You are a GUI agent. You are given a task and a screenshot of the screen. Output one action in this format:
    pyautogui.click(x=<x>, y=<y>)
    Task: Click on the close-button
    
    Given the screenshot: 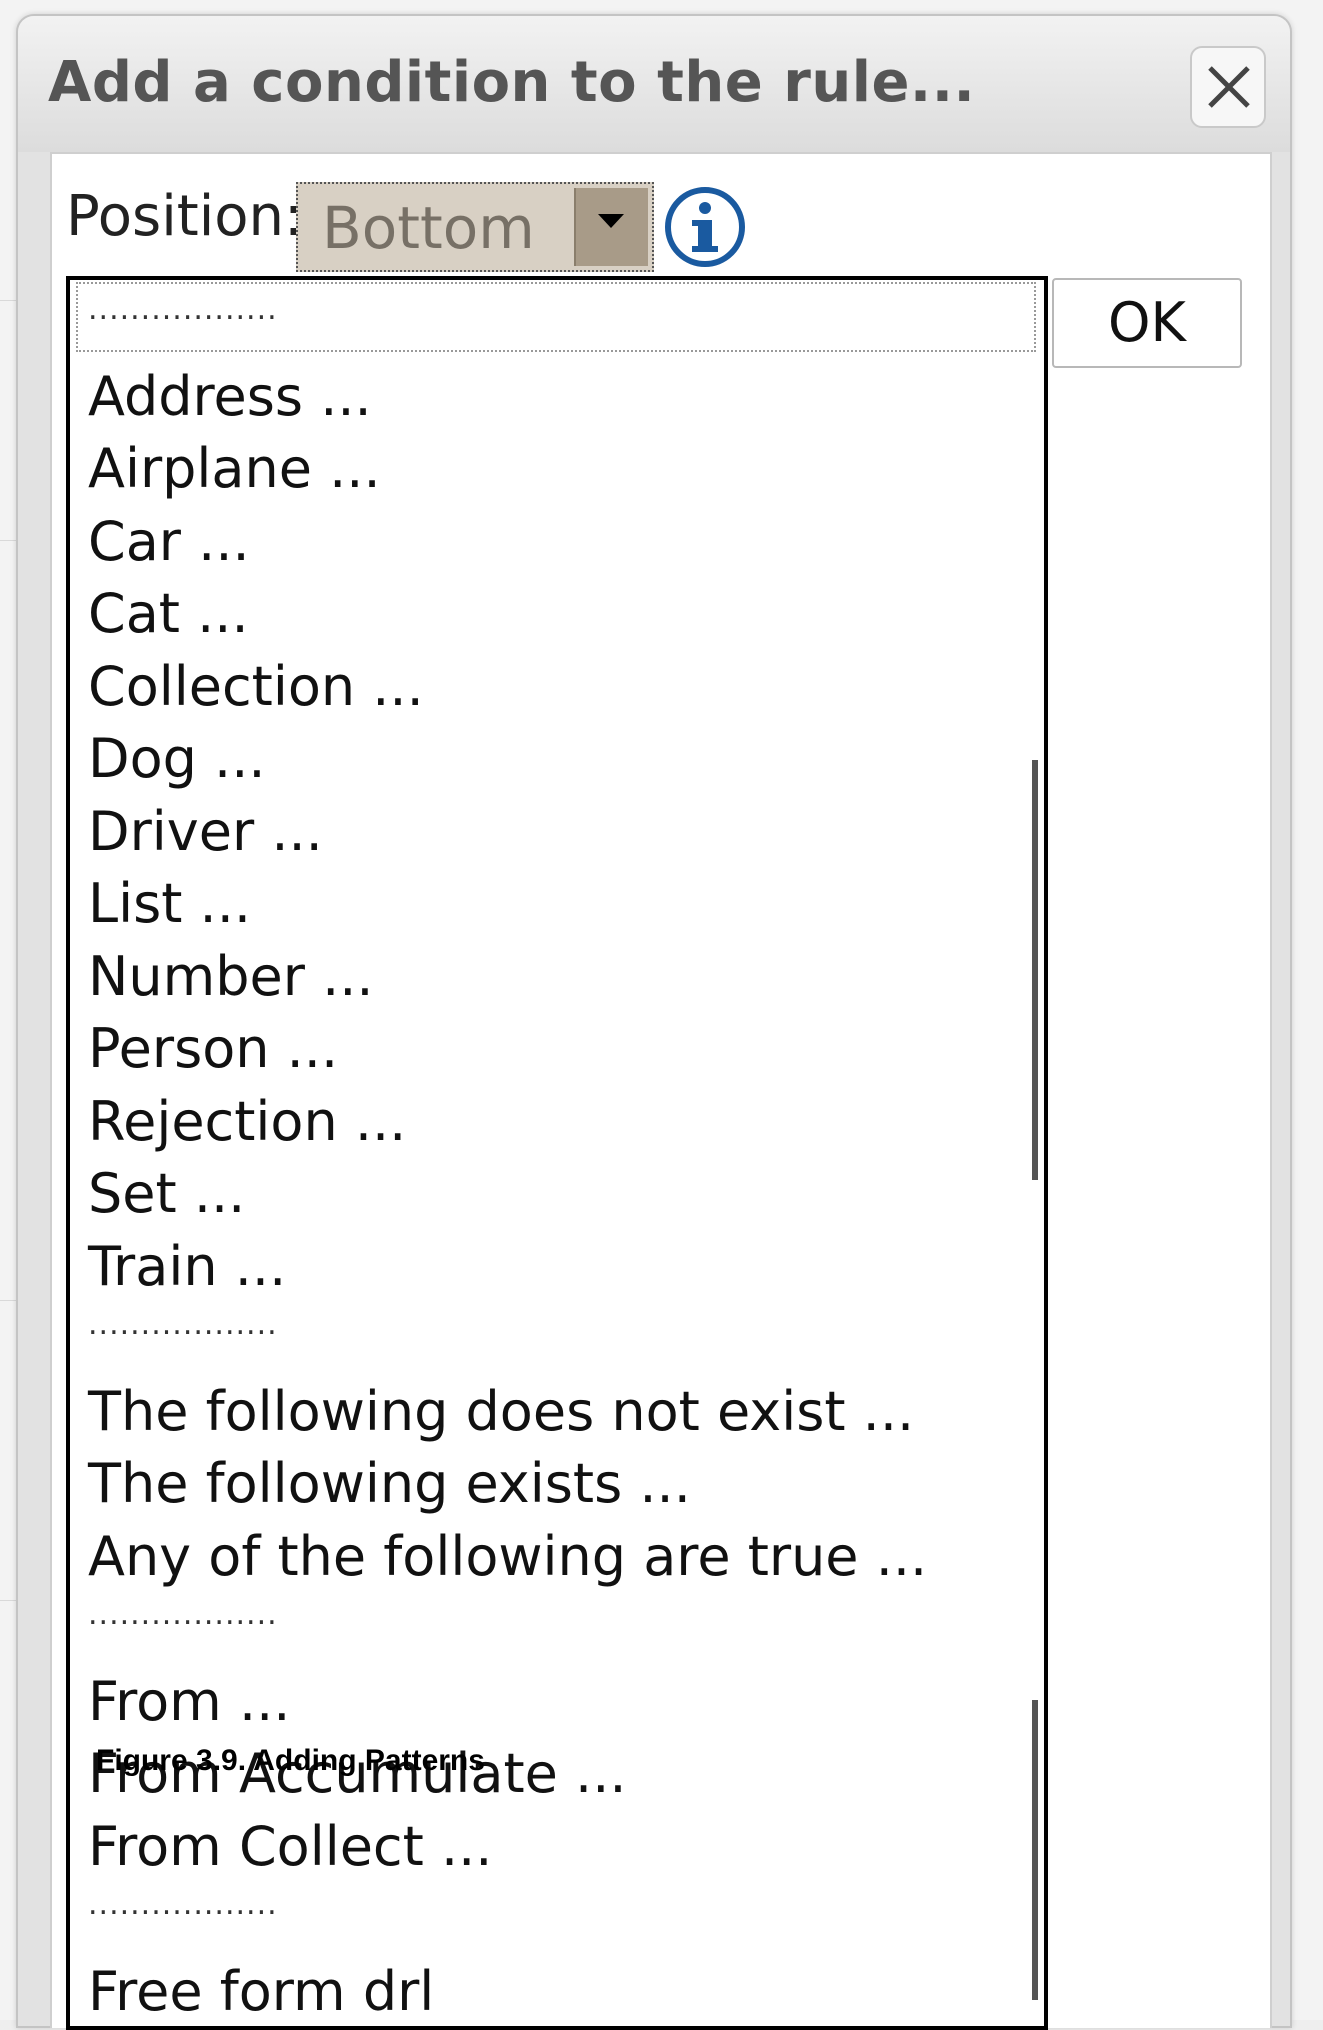 What is the action you would take?
    pyautogui.click(x=1228, y=87)
    